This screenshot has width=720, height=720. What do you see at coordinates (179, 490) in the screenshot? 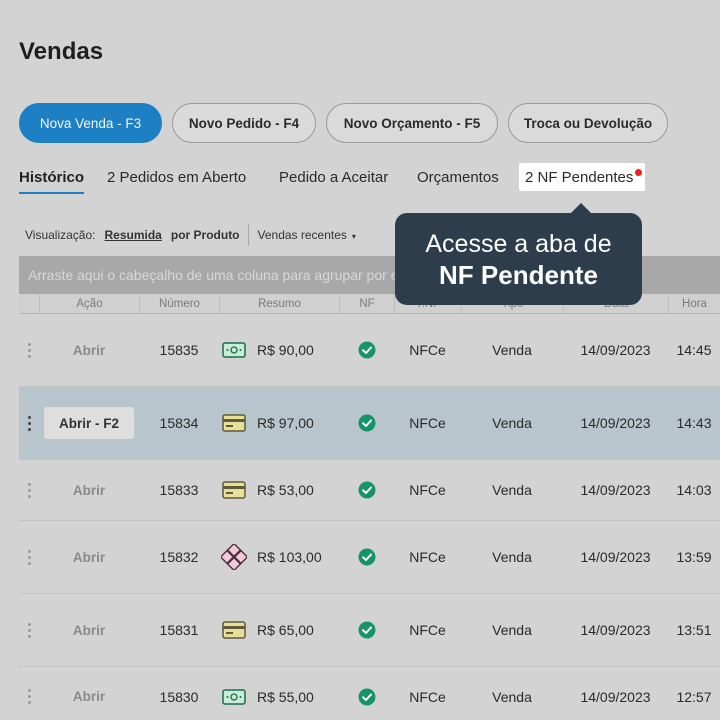
I see `sale-number: 15833` at bounding box center [179, 490].